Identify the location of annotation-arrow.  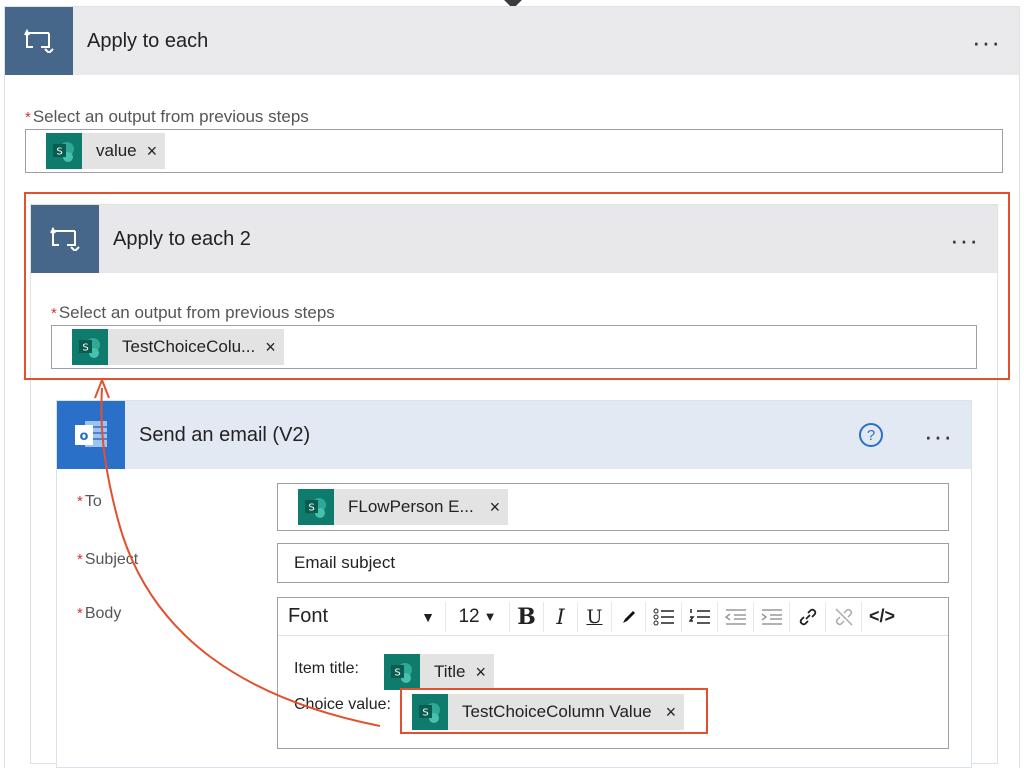
(237, 552).